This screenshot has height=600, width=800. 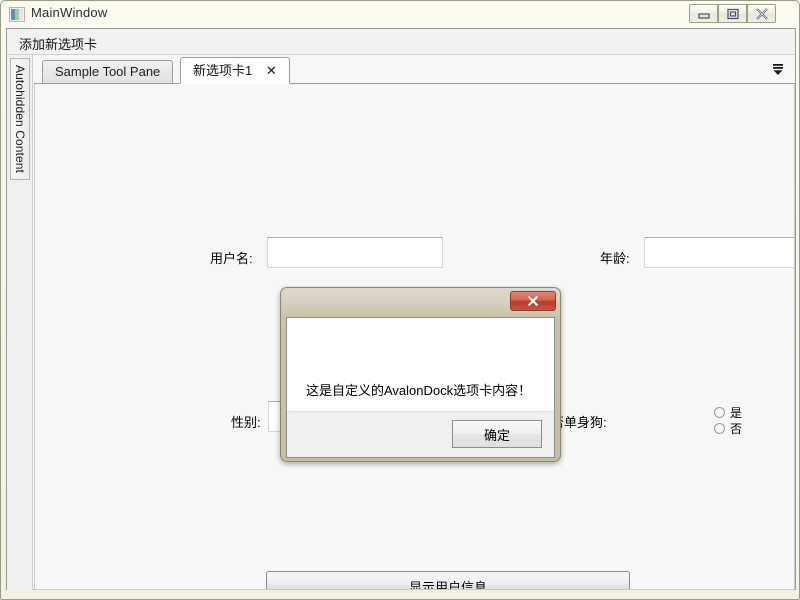 I want to click on message-dialog: 这是自定义的AvalonDock选项卡内容！ 确定, so click(x=420, y=374).